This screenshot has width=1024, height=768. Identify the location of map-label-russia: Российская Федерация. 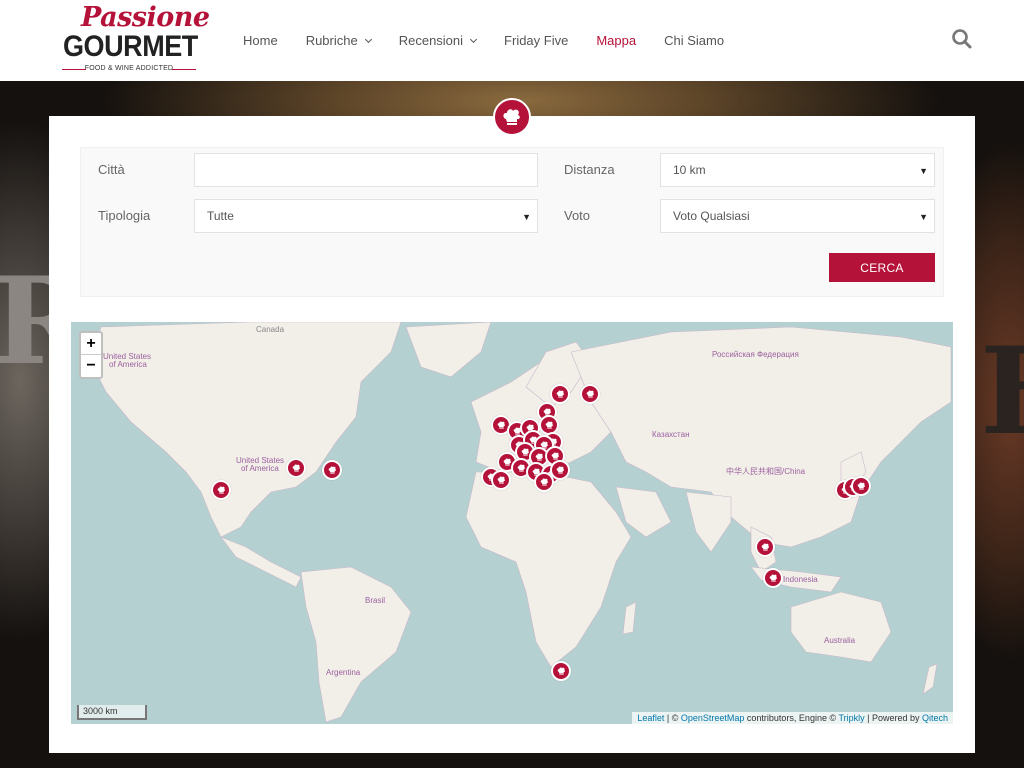
(755, 354).